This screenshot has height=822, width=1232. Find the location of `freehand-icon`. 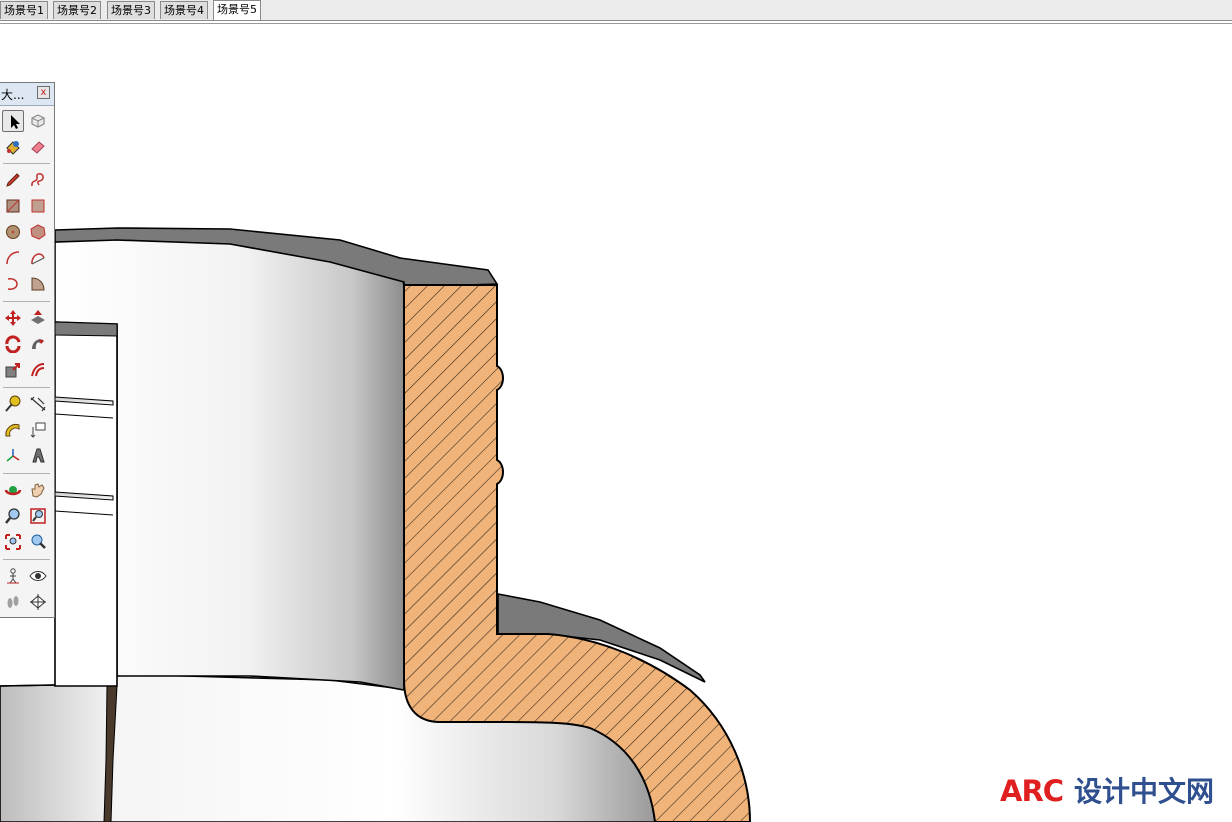

freehand-icon is located at coordinates (37, 180).